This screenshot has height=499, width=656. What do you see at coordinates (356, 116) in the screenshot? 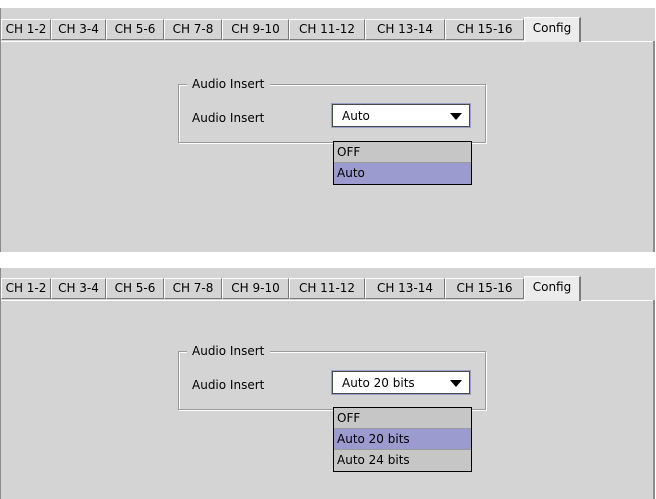
I see `audio-insert-selected-value: Auto` at bounding box center [356, 116].